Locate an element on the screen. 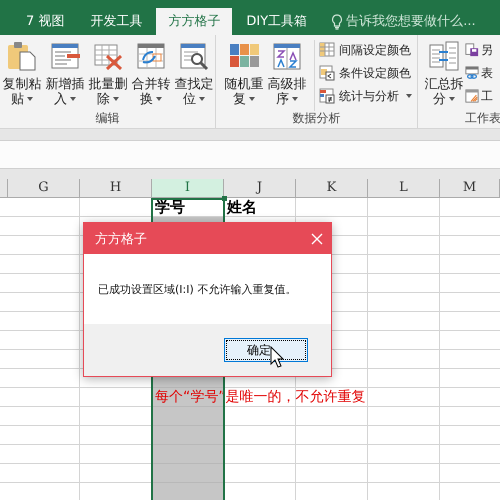 The image size is (500, 500). save-as-icon is located at coordinates (472, 50).